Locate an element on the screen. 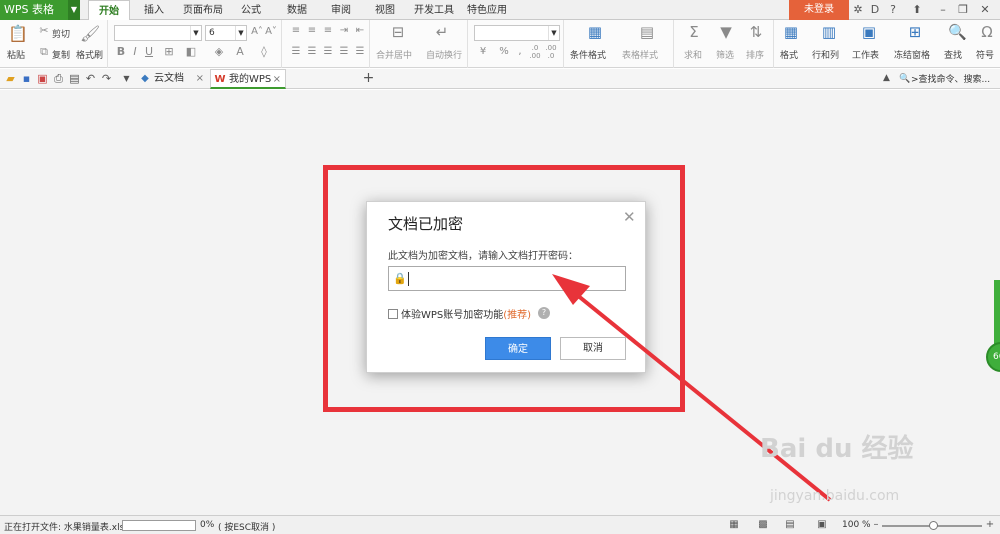 This screenshot has width=1000, height=534. tab-page-layout: 页面布局 is located at coordinates (203, 10).